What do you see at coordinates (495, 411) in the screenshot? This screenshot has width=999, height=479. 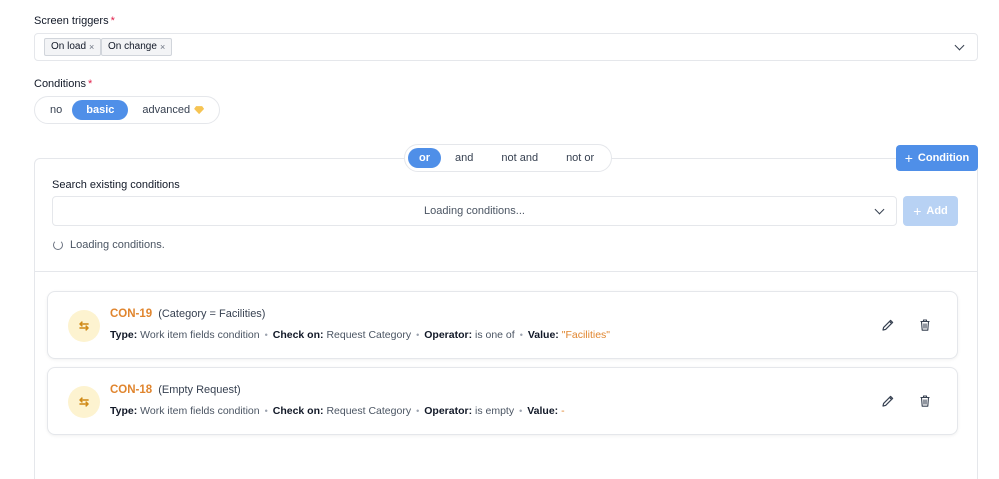 I see `operator-value: is empty` at bounding box center [495, 411].